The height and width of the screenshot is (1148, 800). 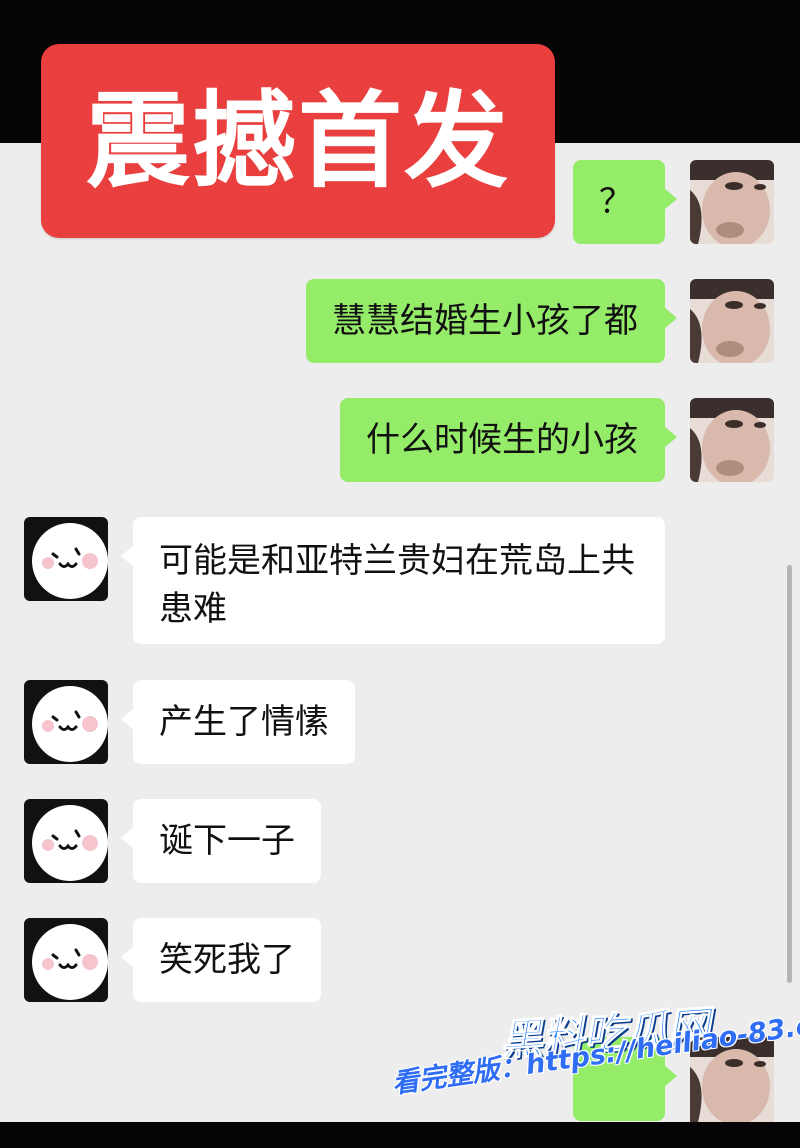 What do you see at coordinates (221, 960) in the screenshot?
I see `incoming-message: 笑死我了` at bounding box center [221, 960].